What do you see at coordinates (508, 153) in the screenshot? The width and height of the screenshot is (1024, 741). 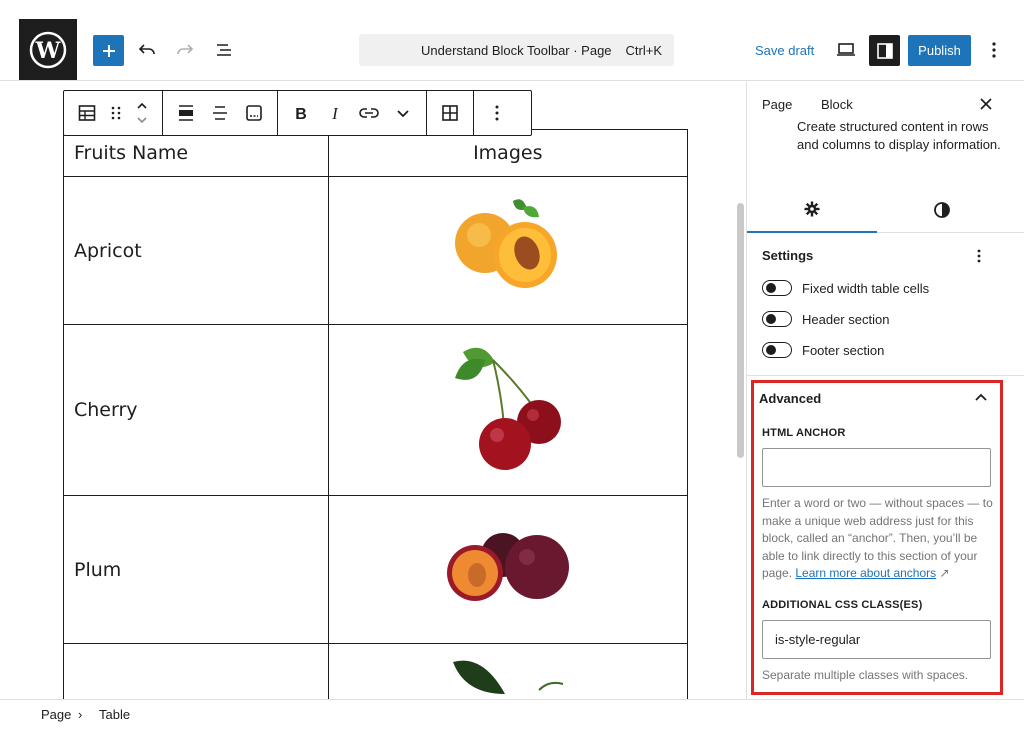 I see `table-header-images: Images` at bounding box center [508, 153].